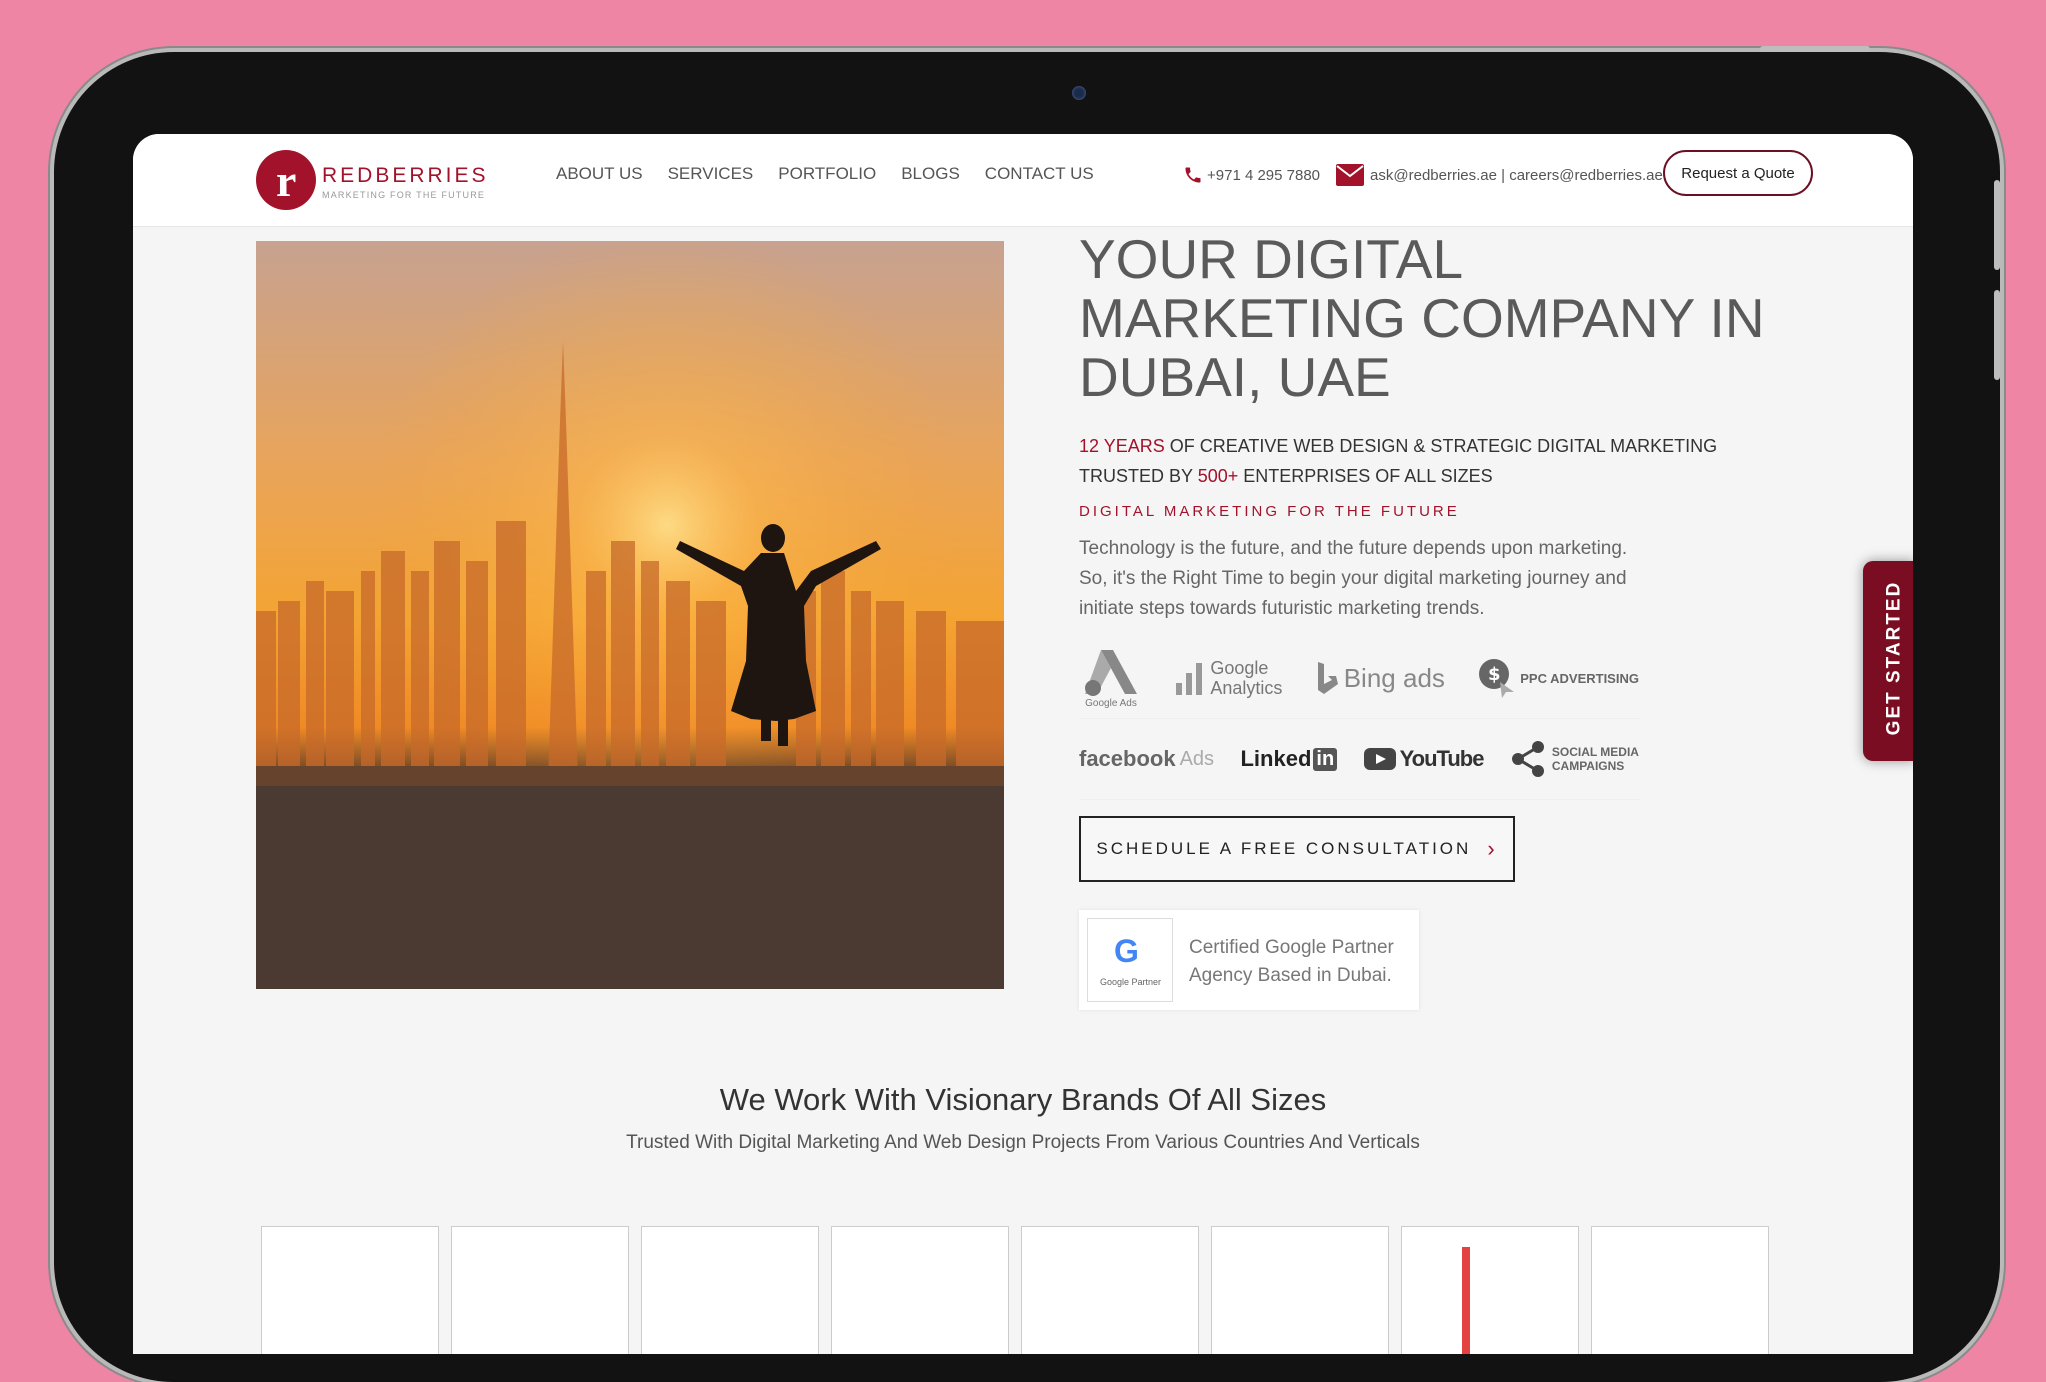 The width and height of the screenshot is (2046, 1382). I want to click on social-media-campaigns-logo: SOCIAL MEDIA CAMPAIGNS, so click(1574, 759).